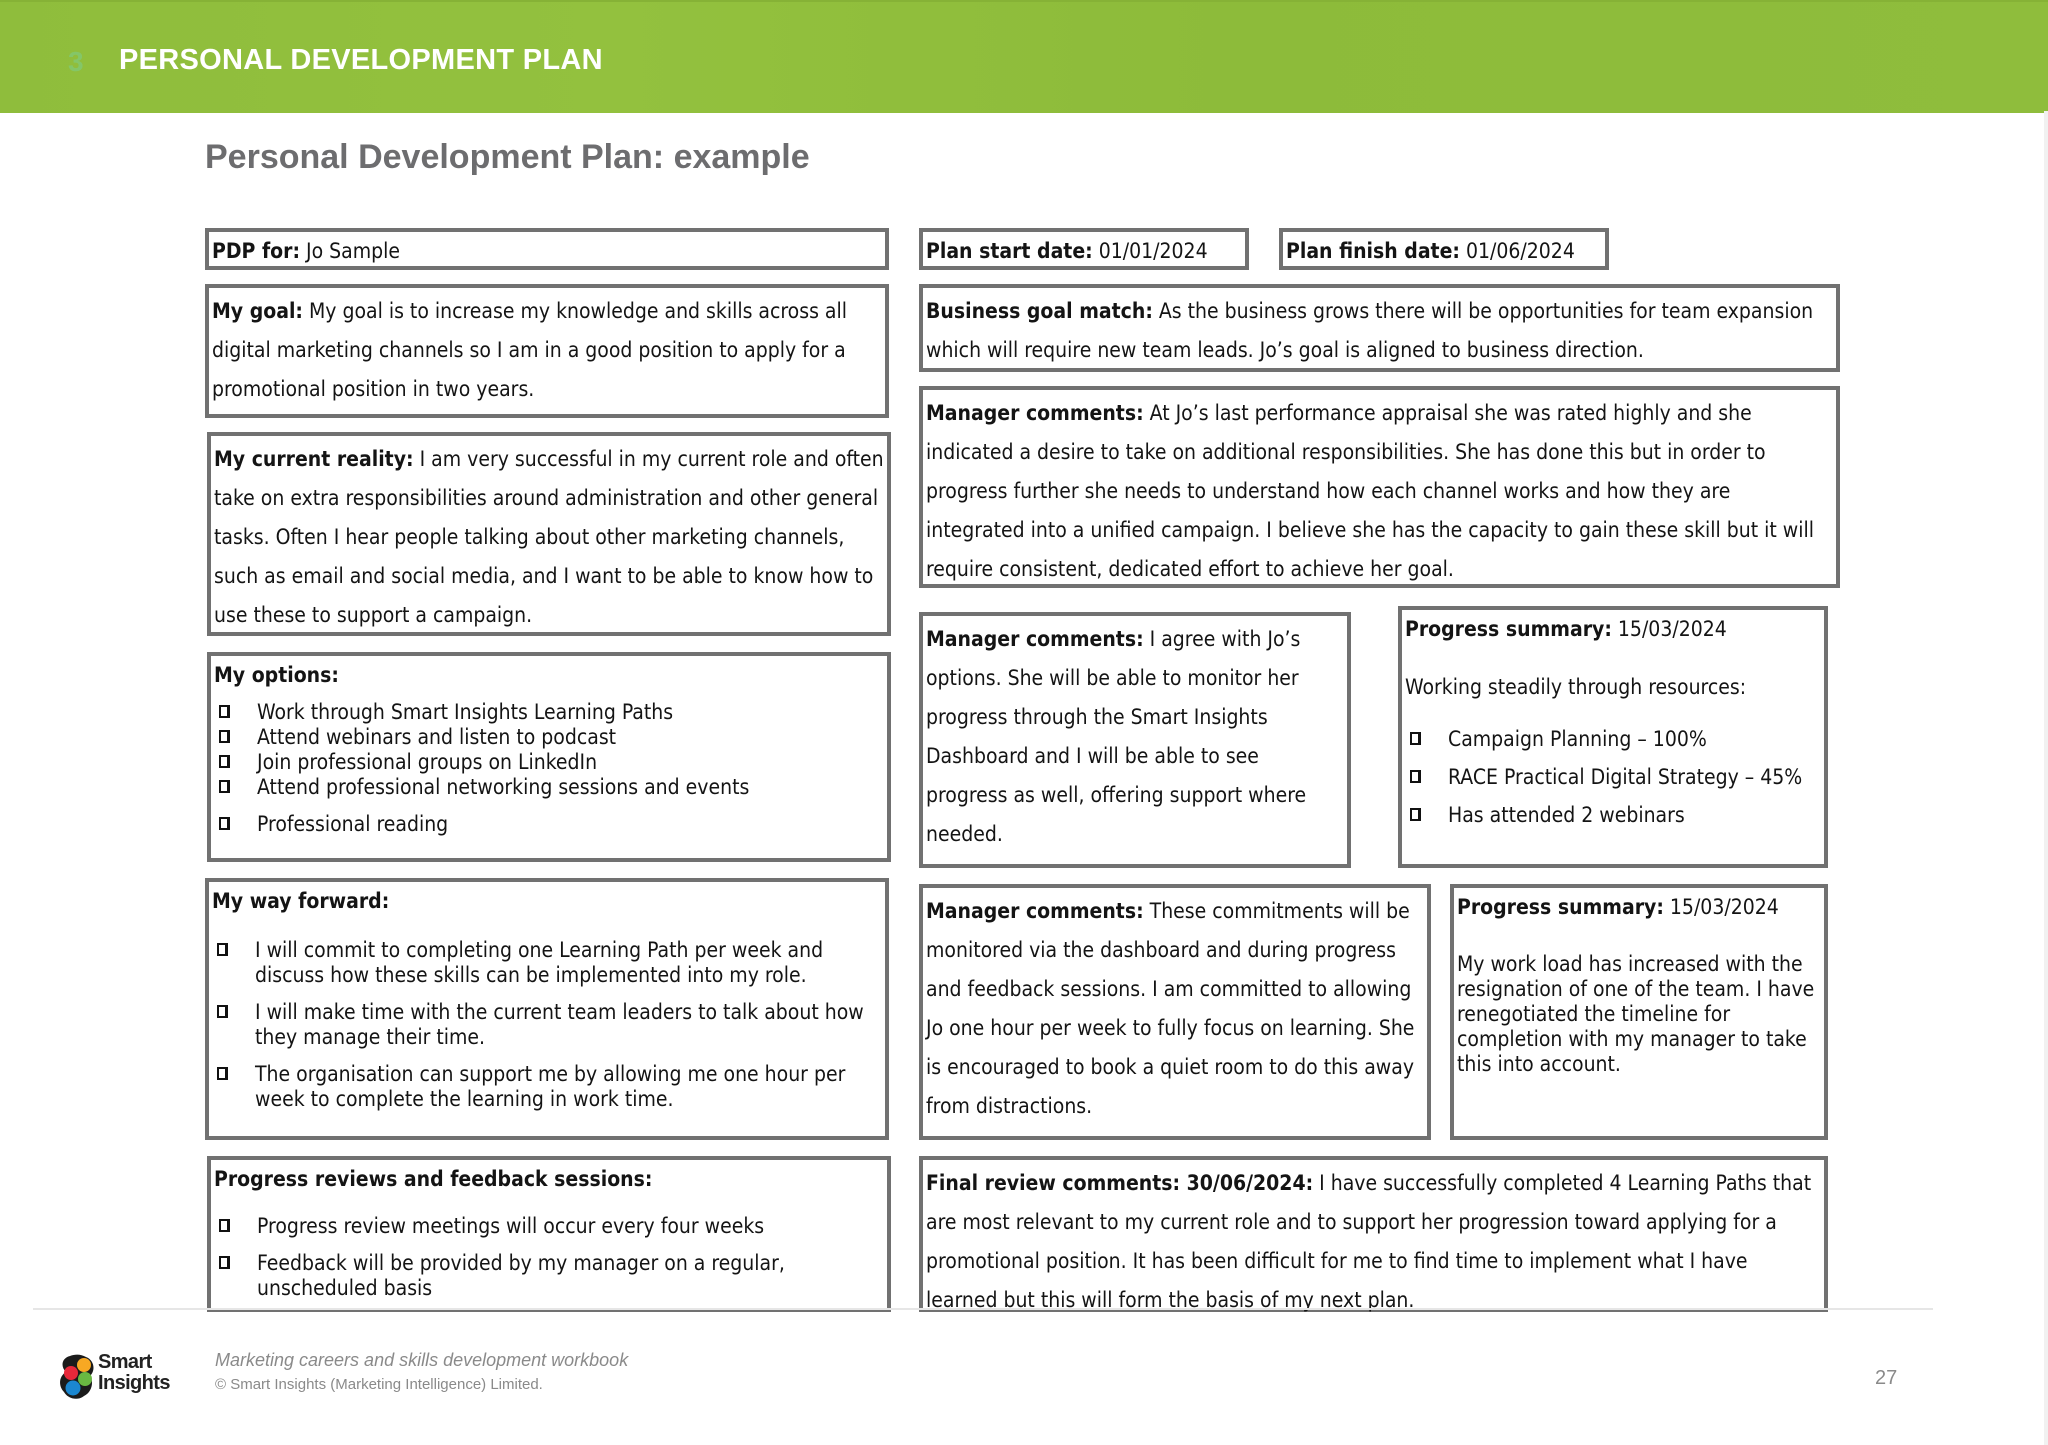 The height and width of the screenshot is (1445, 2048). I want to click on pdp-for-label: PDP for:, so click(256, 251).